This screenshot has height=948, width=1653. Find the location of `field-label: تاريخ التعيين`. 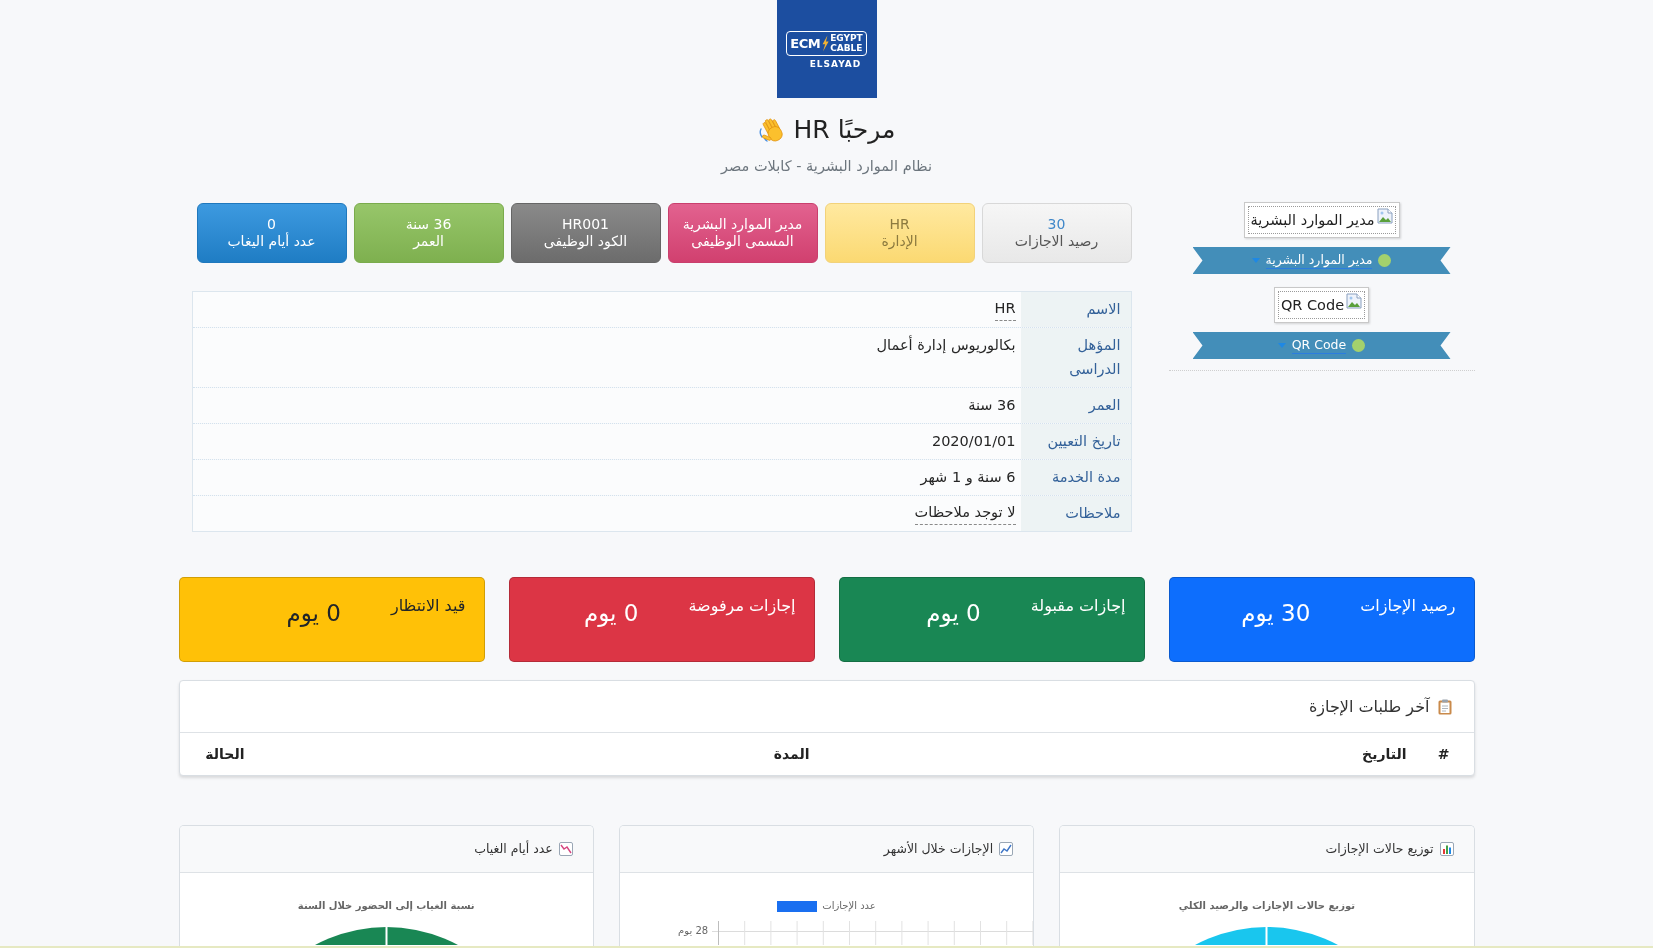

field-label: تاريخ التعيين is located at coordinates (1075, 441).